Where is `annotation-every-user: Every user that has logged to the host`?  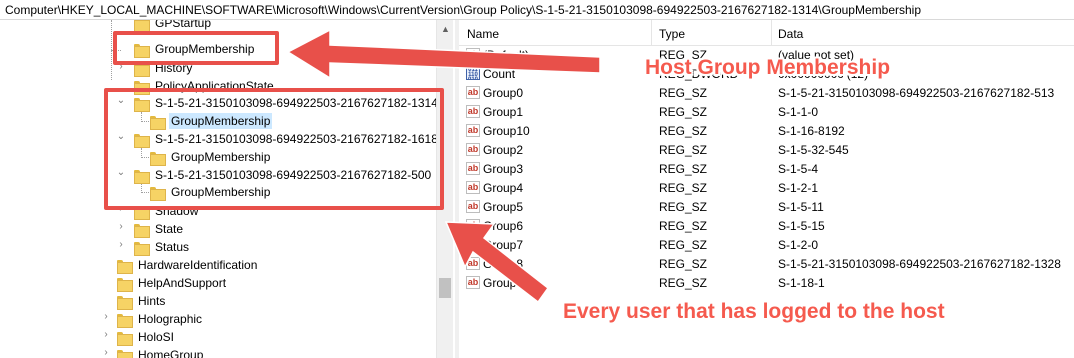 annotation-every-user: Every user that has logged to the host is located at coordinates (754, 311).